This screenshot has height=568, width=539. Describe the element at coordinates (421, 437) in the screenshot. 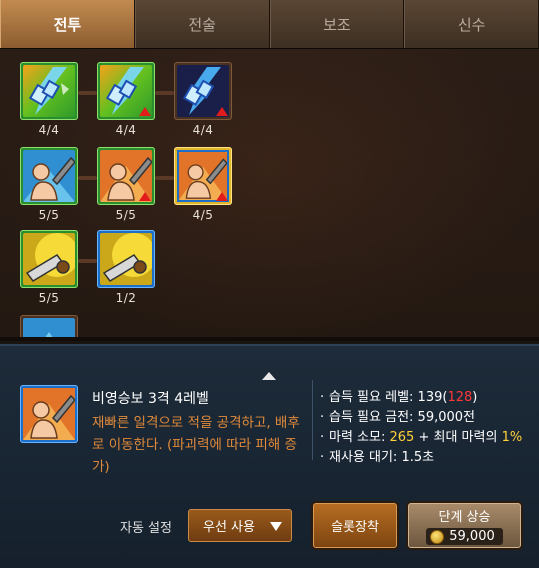

I see `mana-cost-line: · 마력 소모: 265 + 최대 마력의 1%` at that location.